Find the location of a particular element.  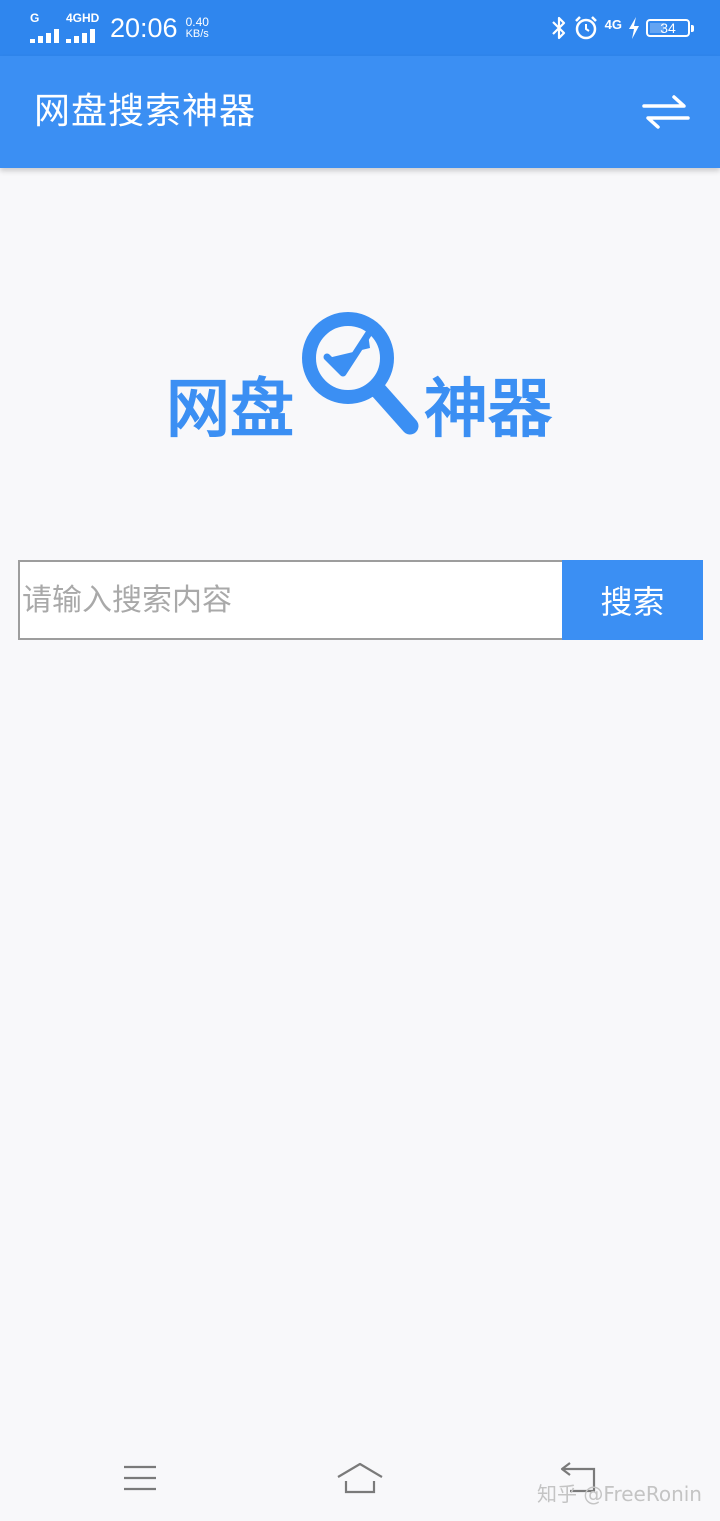

app-logo: 网盘 神器 is located at coordinates (360, 380).